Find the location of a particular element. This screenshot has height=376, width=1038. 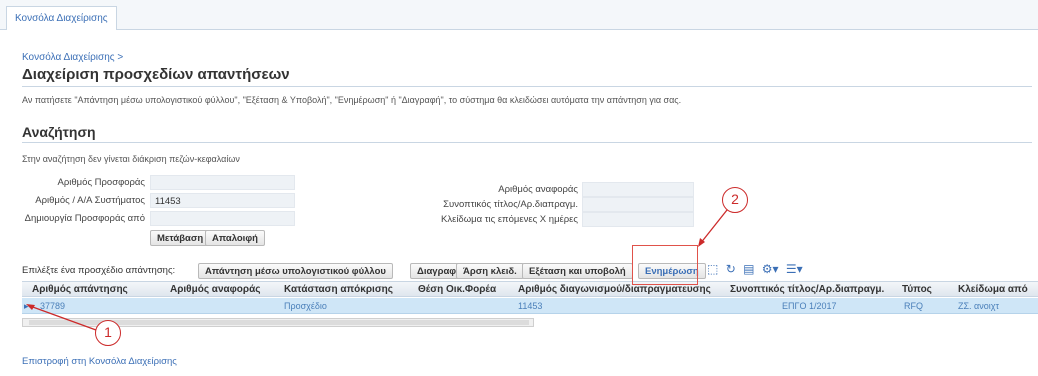

column-header: Κλείδωμα από is located at coordinates (993, 289).